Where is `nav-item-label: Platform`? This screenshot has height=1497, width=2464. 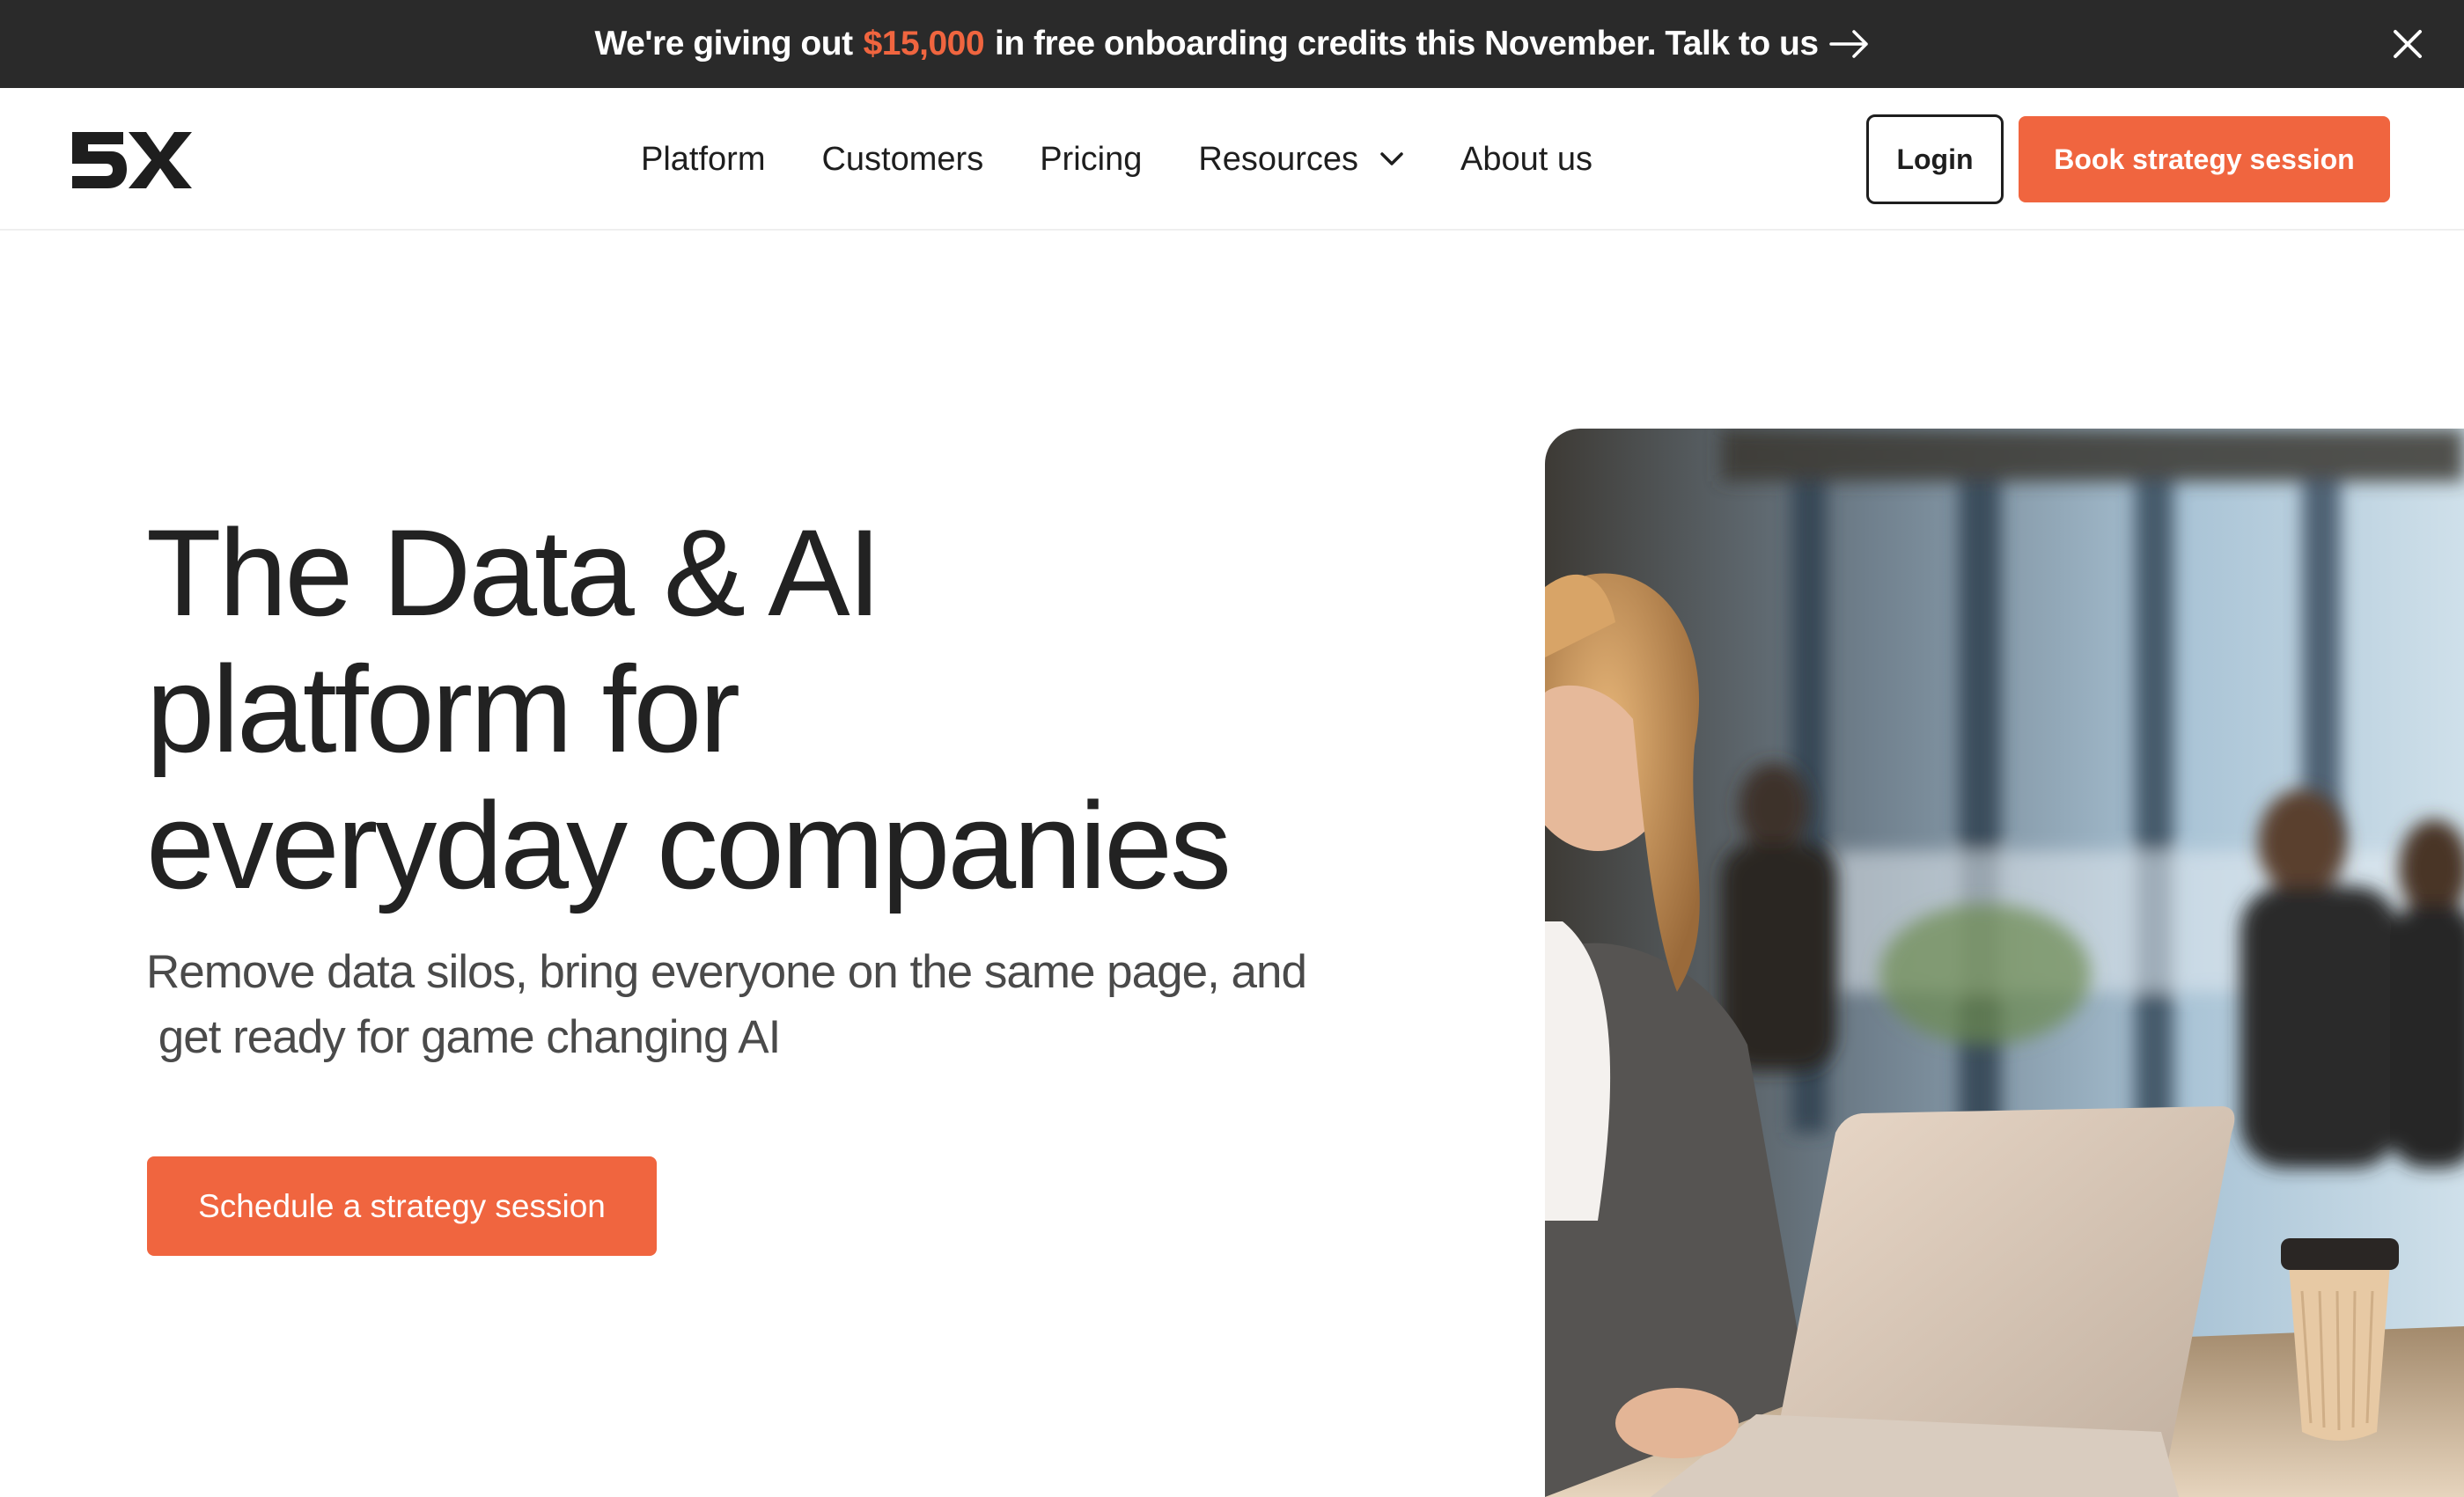 nav-item-label: Platform is located at coordinates (703, 159).